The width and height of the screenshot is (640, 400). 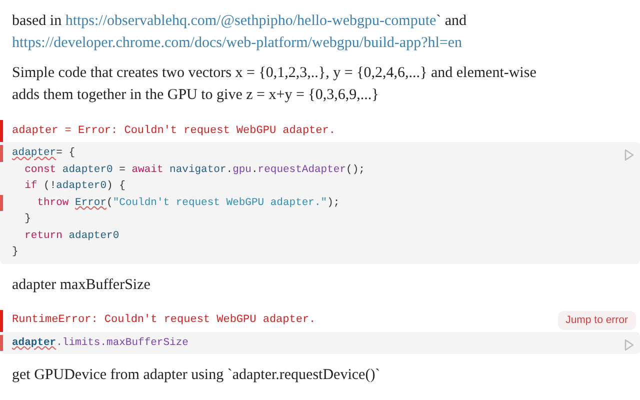 I want to click on code-line: adapter= {, so click(x=38, y=153).